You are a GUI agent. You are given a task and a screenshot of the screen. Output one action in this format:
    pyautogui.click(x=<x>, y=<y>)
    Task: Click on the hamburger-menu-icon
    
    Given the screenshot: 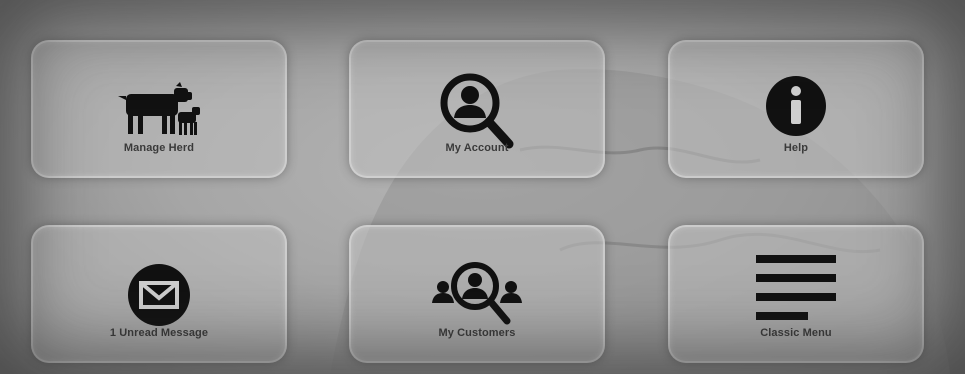 What is the action you would take?
    pyautogui.click(x=796, y=291)
    